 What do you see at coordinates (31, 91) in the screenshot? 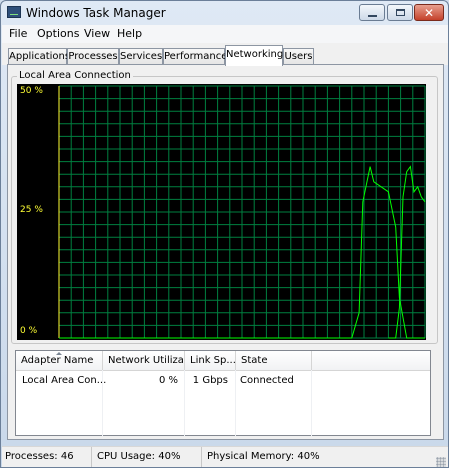
I see `y-label-top: 50 %` at bounding box center [31, 91].